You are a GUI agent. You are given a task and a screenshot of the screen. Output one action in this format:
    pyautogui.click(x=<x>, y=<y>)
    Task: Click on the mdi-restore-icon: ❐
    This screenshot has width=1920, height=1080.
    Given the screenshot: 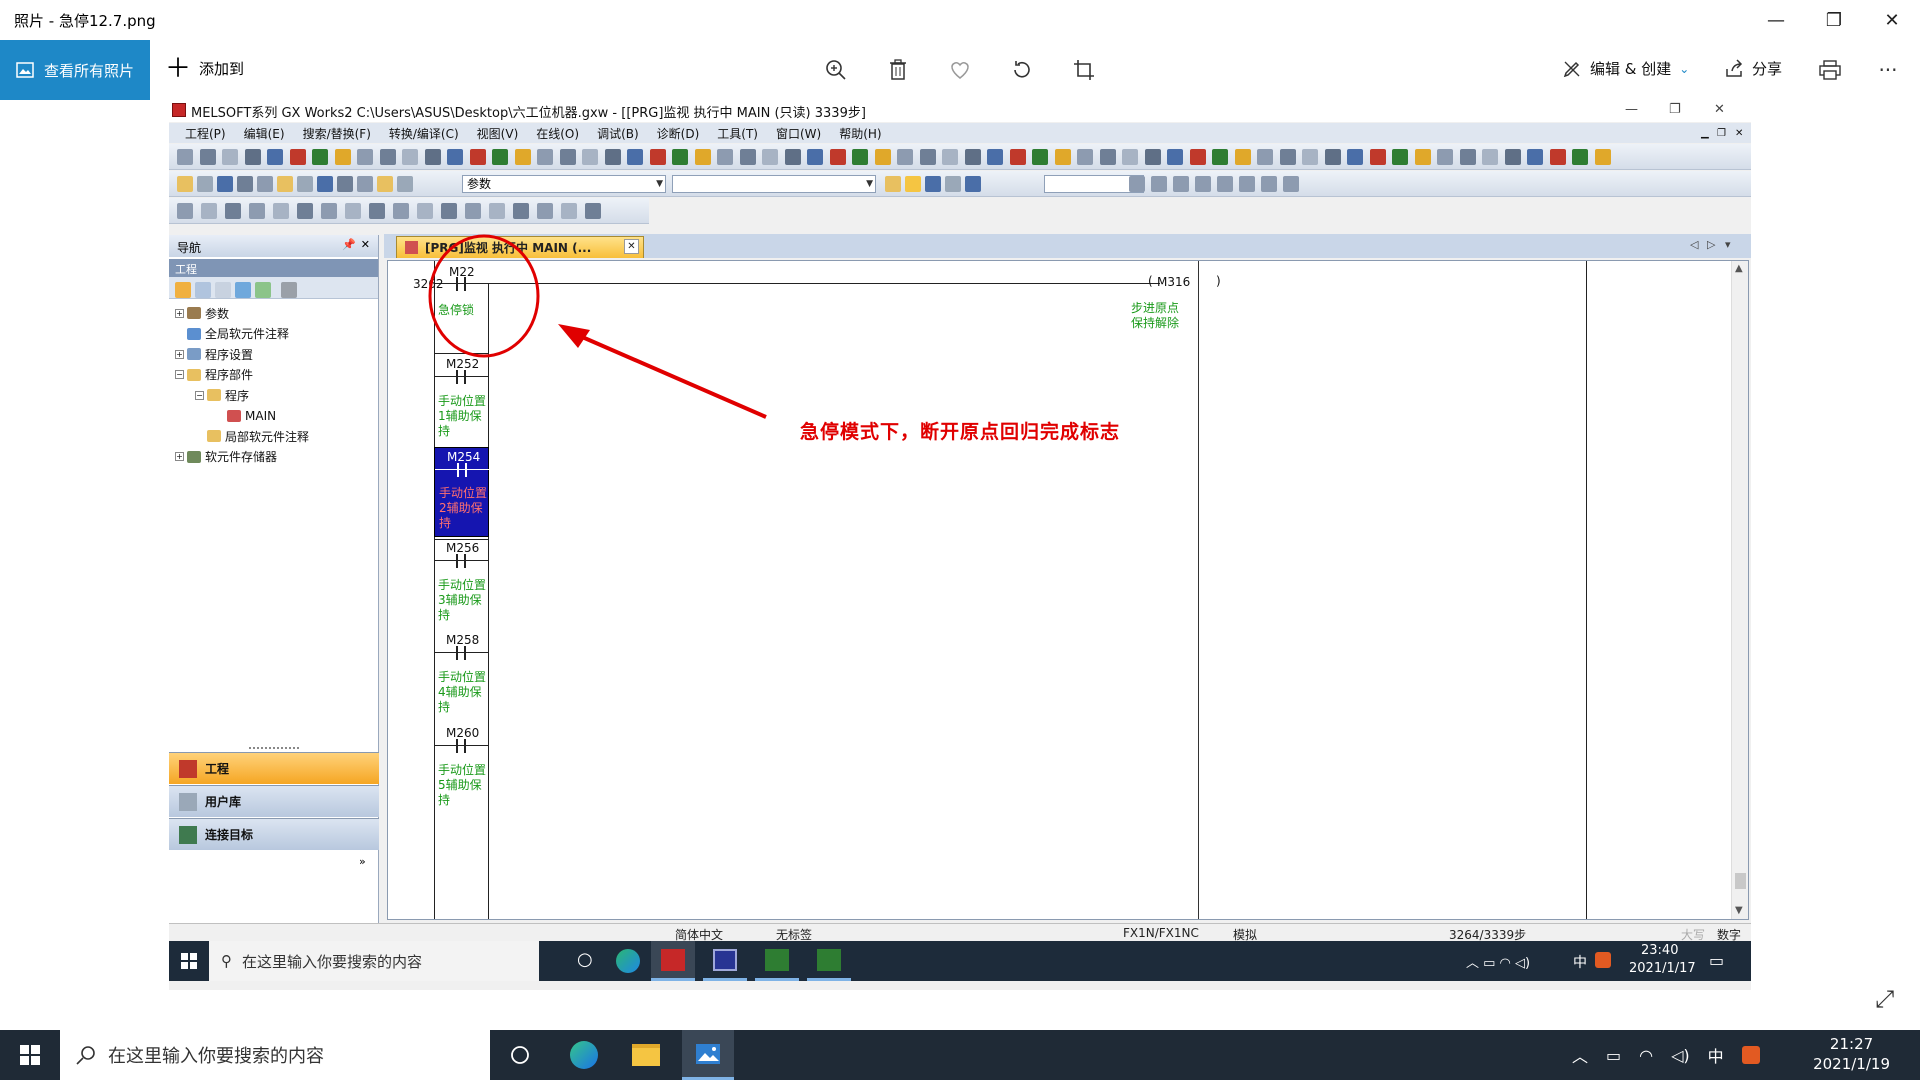 What is the action you would take?
    pyautogui.click(x=1721, y=133)
    